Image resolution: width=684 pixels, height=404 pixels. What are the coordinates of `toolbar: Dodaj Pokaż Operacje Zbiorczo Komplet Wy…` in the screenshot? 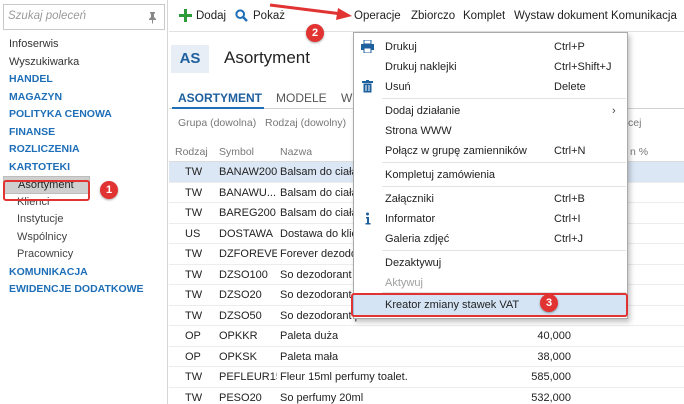 It's located at (426, 16).